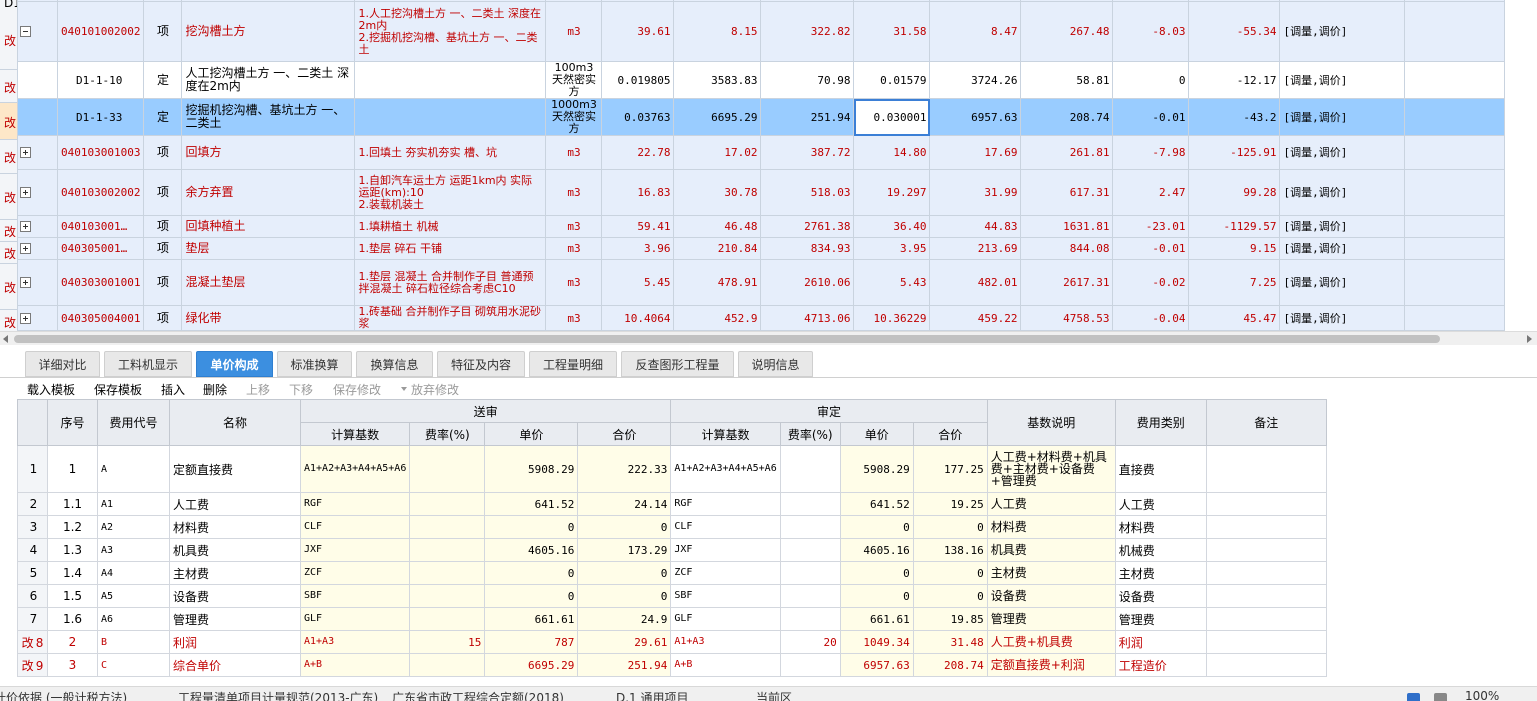  What do you see at coordinates (355, 619) in the screenshot?
I see `cell-sent-calc-base: GLF` at bounding box center [355, 619].